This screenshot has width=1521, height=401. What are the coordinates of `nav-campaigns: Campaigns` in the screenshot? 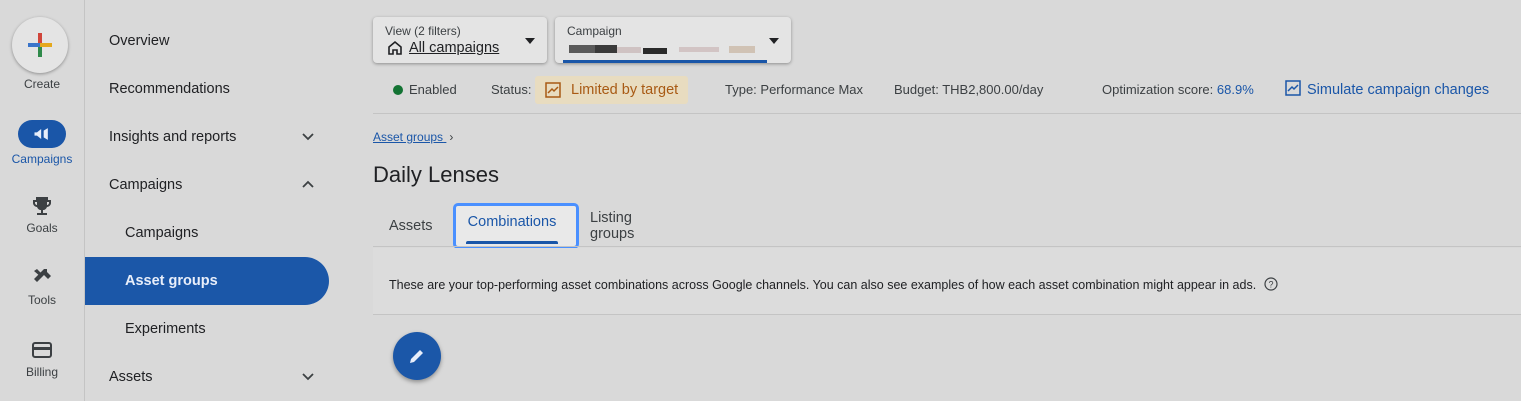 It's located at (207, 233).